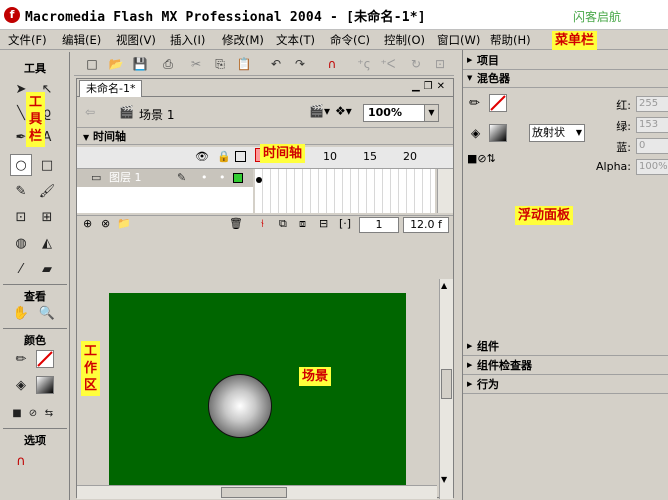 This screenshot has height=500, width=668. Describe the element at coordinates (111, 88) in the screenshot. I see `document-tab: 未命名-1*` at that location.